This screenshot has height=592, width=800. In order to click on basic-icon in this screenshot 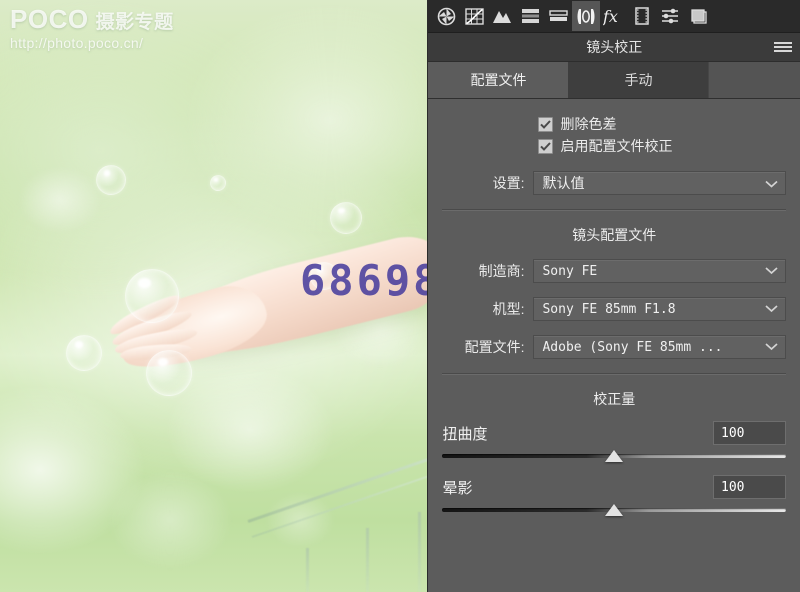, I will do `click(446, 16)`.